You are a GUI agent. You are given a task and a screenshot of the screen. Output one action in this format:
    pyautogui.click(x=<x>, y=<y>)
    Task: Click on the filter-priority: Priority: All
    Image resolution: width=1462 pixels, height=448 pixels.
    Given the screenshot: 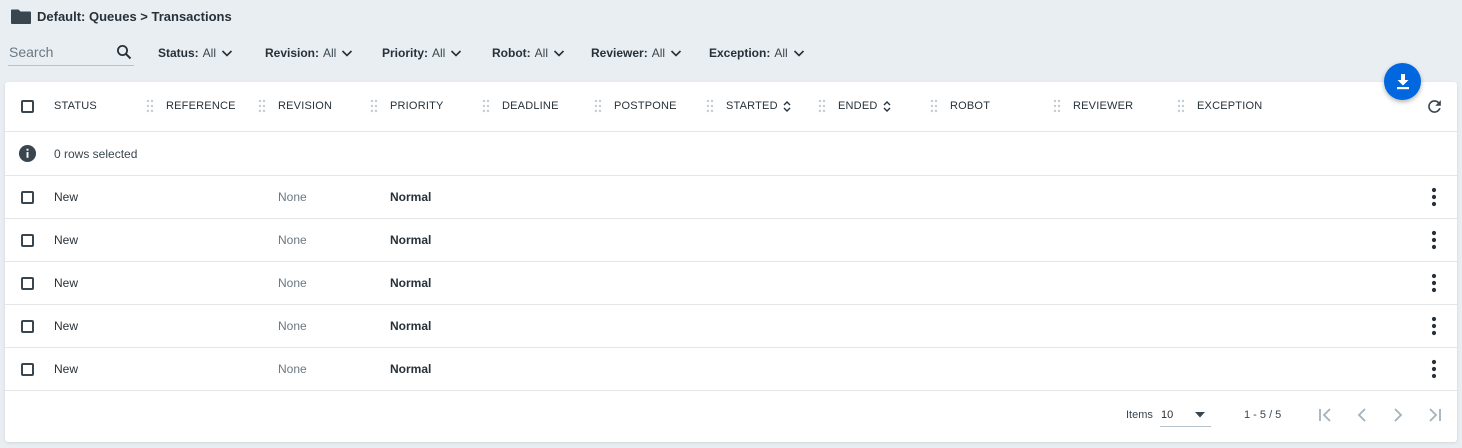 What is the action you would take?
    pyautogui.click(x=422, y=53)
    